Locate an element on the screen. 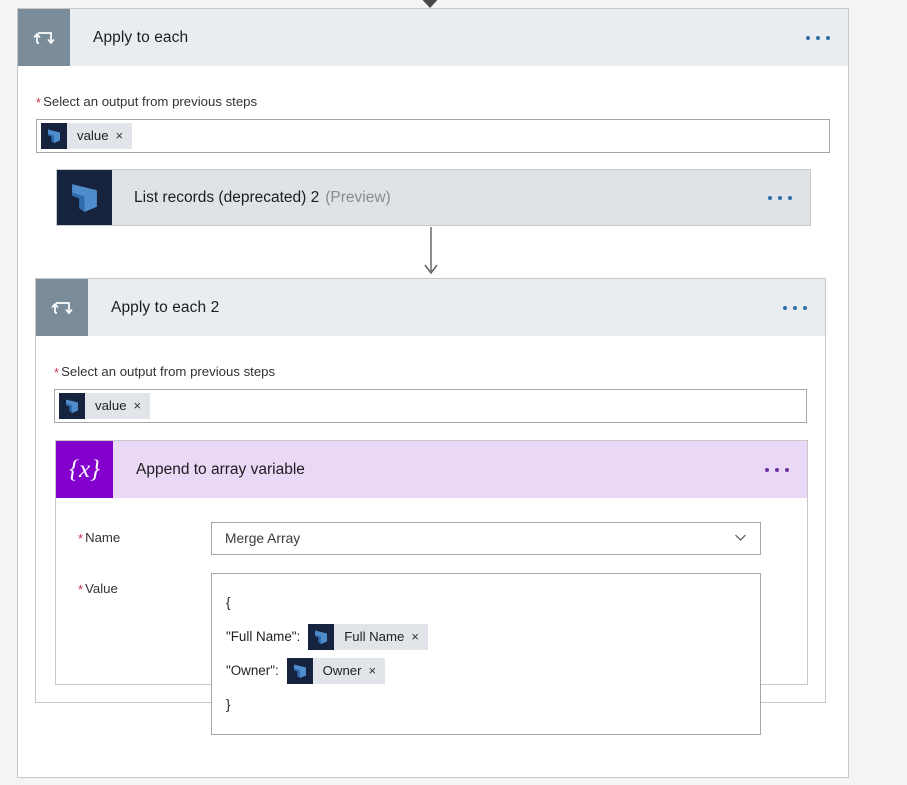  apply-to-each-title: Apply to each is located at coordinates (141, 37).